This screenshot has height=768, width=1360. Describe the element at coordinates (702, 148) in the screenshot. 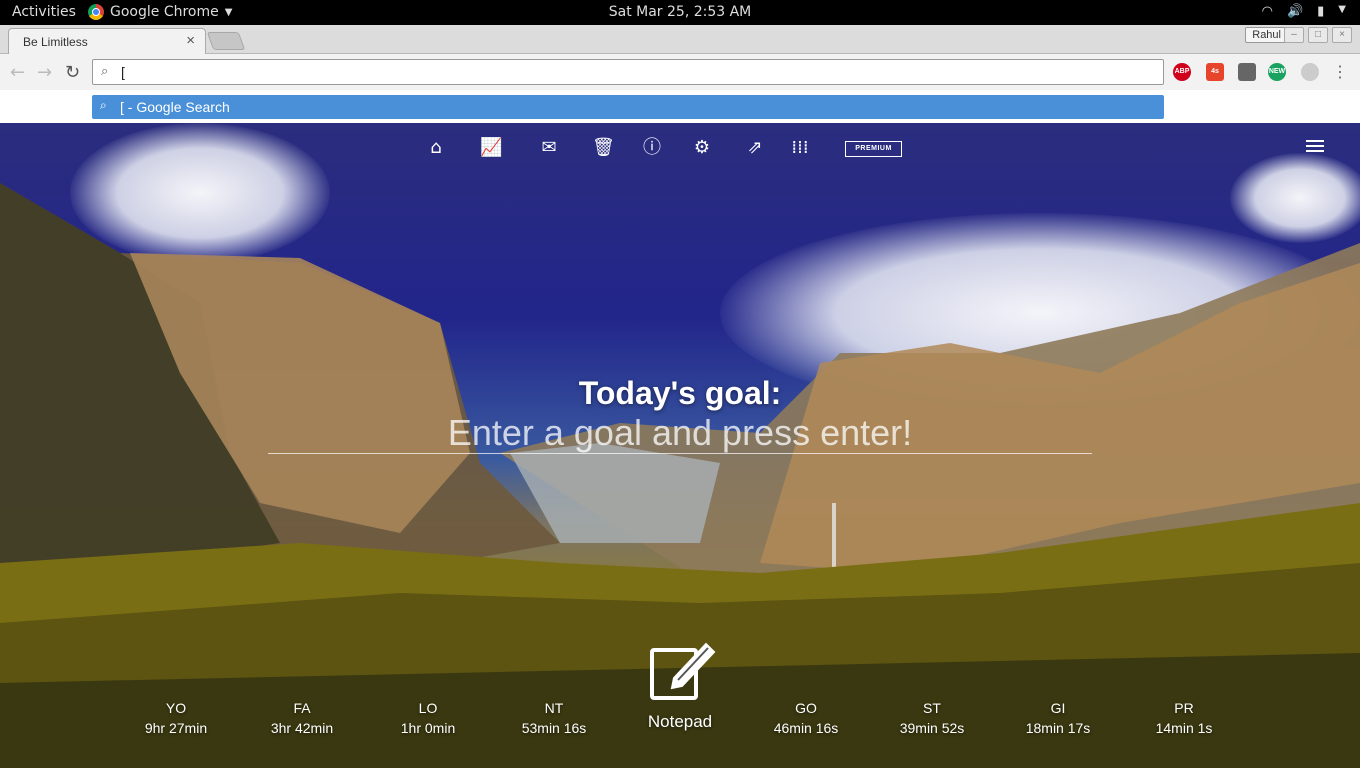

I see `gear-icon: ⚙` at that location.